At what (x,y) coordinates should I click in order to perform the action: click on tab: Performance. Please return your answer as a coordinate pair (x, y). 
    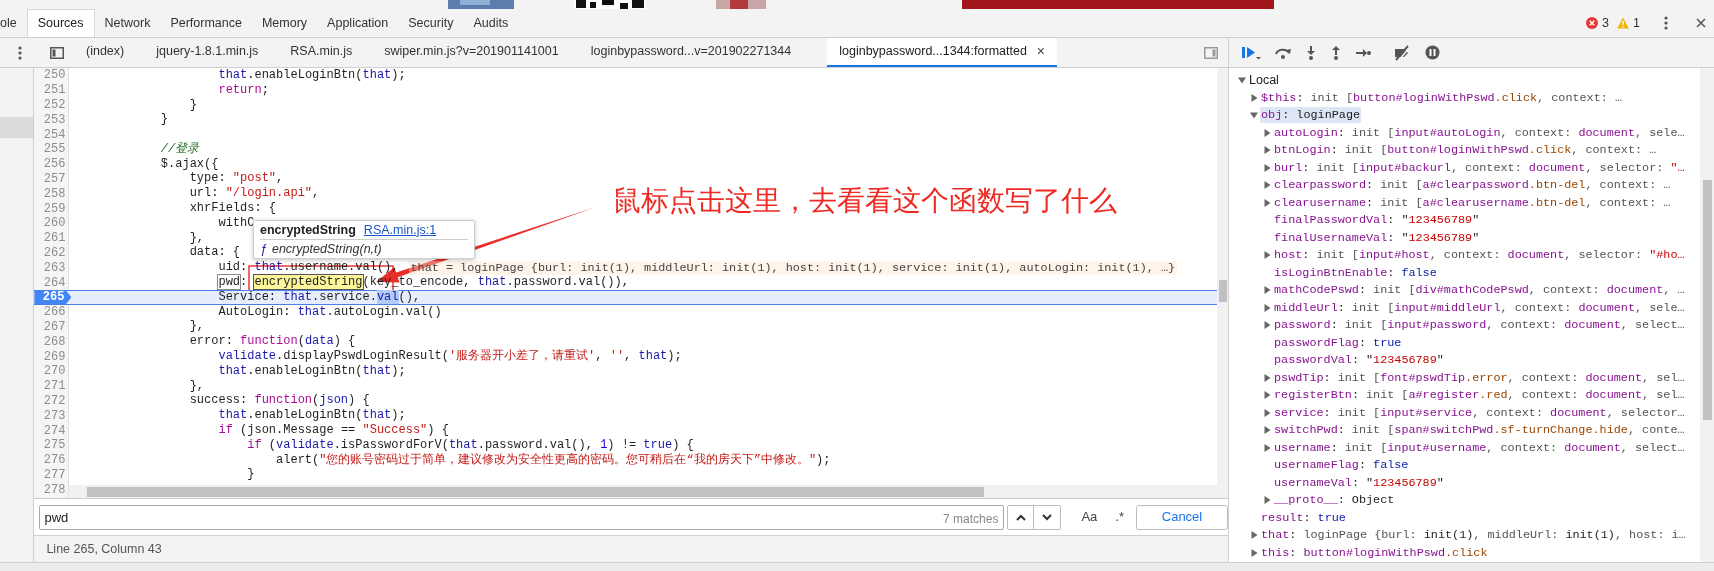
    Looking at the image, I should click on (206, 23).